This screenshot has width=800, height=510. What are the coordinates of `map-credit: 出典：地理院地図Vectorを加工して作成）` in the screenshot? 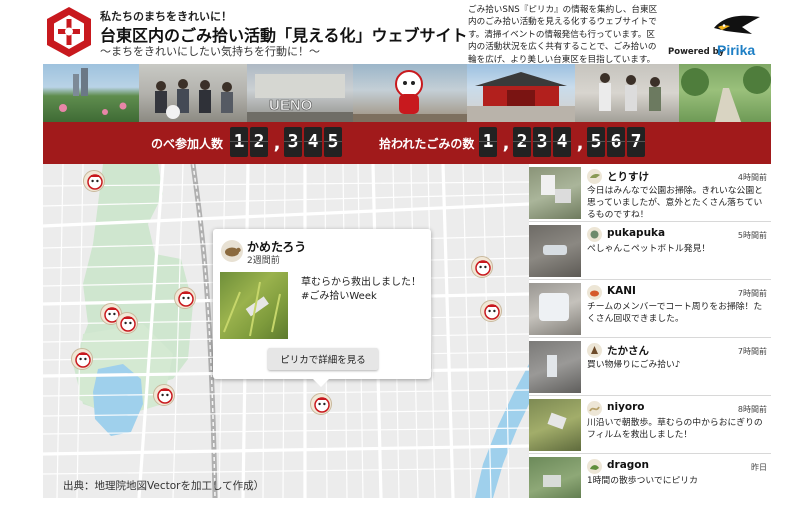 It's located at (164, 486).